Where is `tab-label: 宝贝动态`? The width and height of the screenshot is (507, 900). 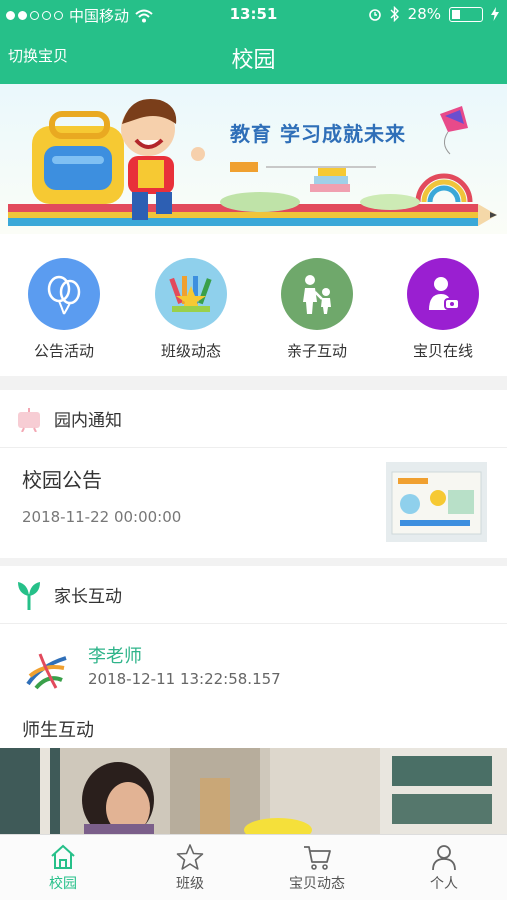
tab-label: 宝贝动态 is located at coordinates (317, 884).